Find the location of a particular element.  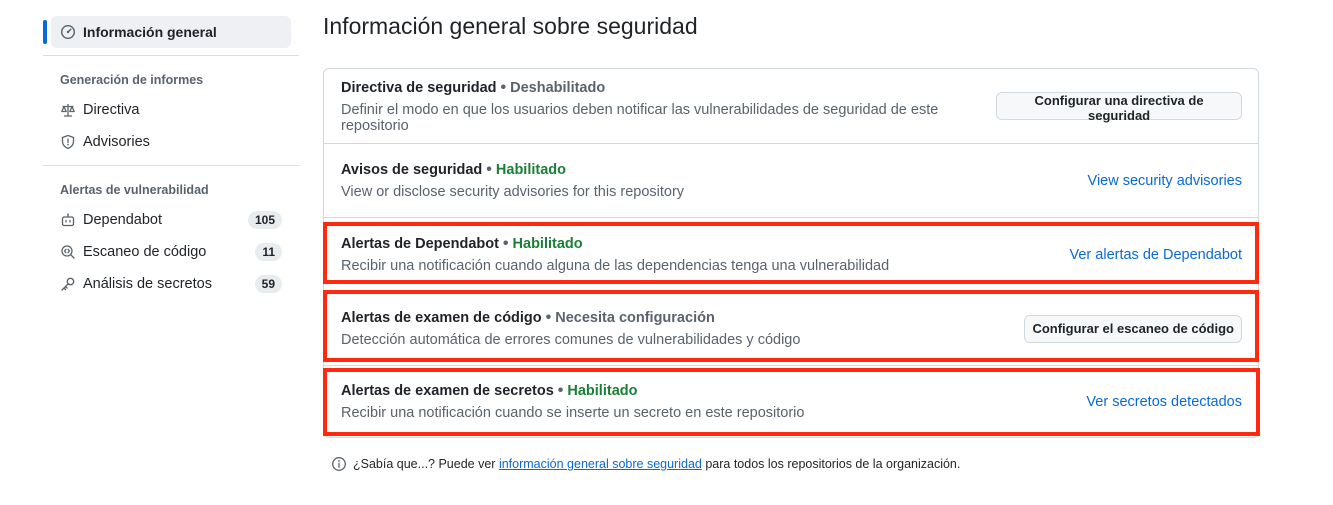

sidebar-group-title-vulnerability-alerts: Alertas de vulnerabilidad is located at coordinates (134, 190).